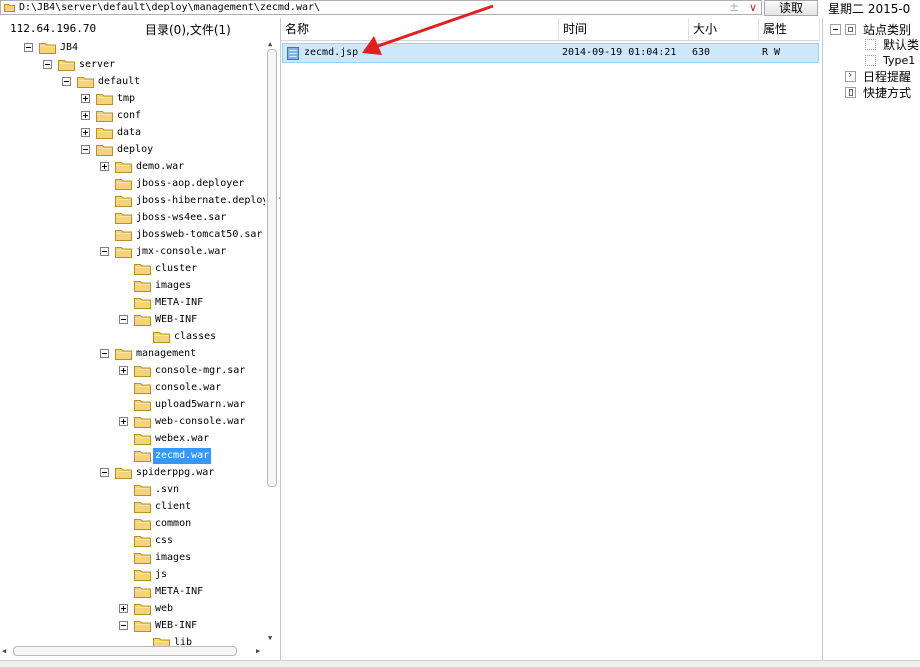 The height and width of the screenshot is (667, 920). I want to click on pane-divider, so click(280, 339).